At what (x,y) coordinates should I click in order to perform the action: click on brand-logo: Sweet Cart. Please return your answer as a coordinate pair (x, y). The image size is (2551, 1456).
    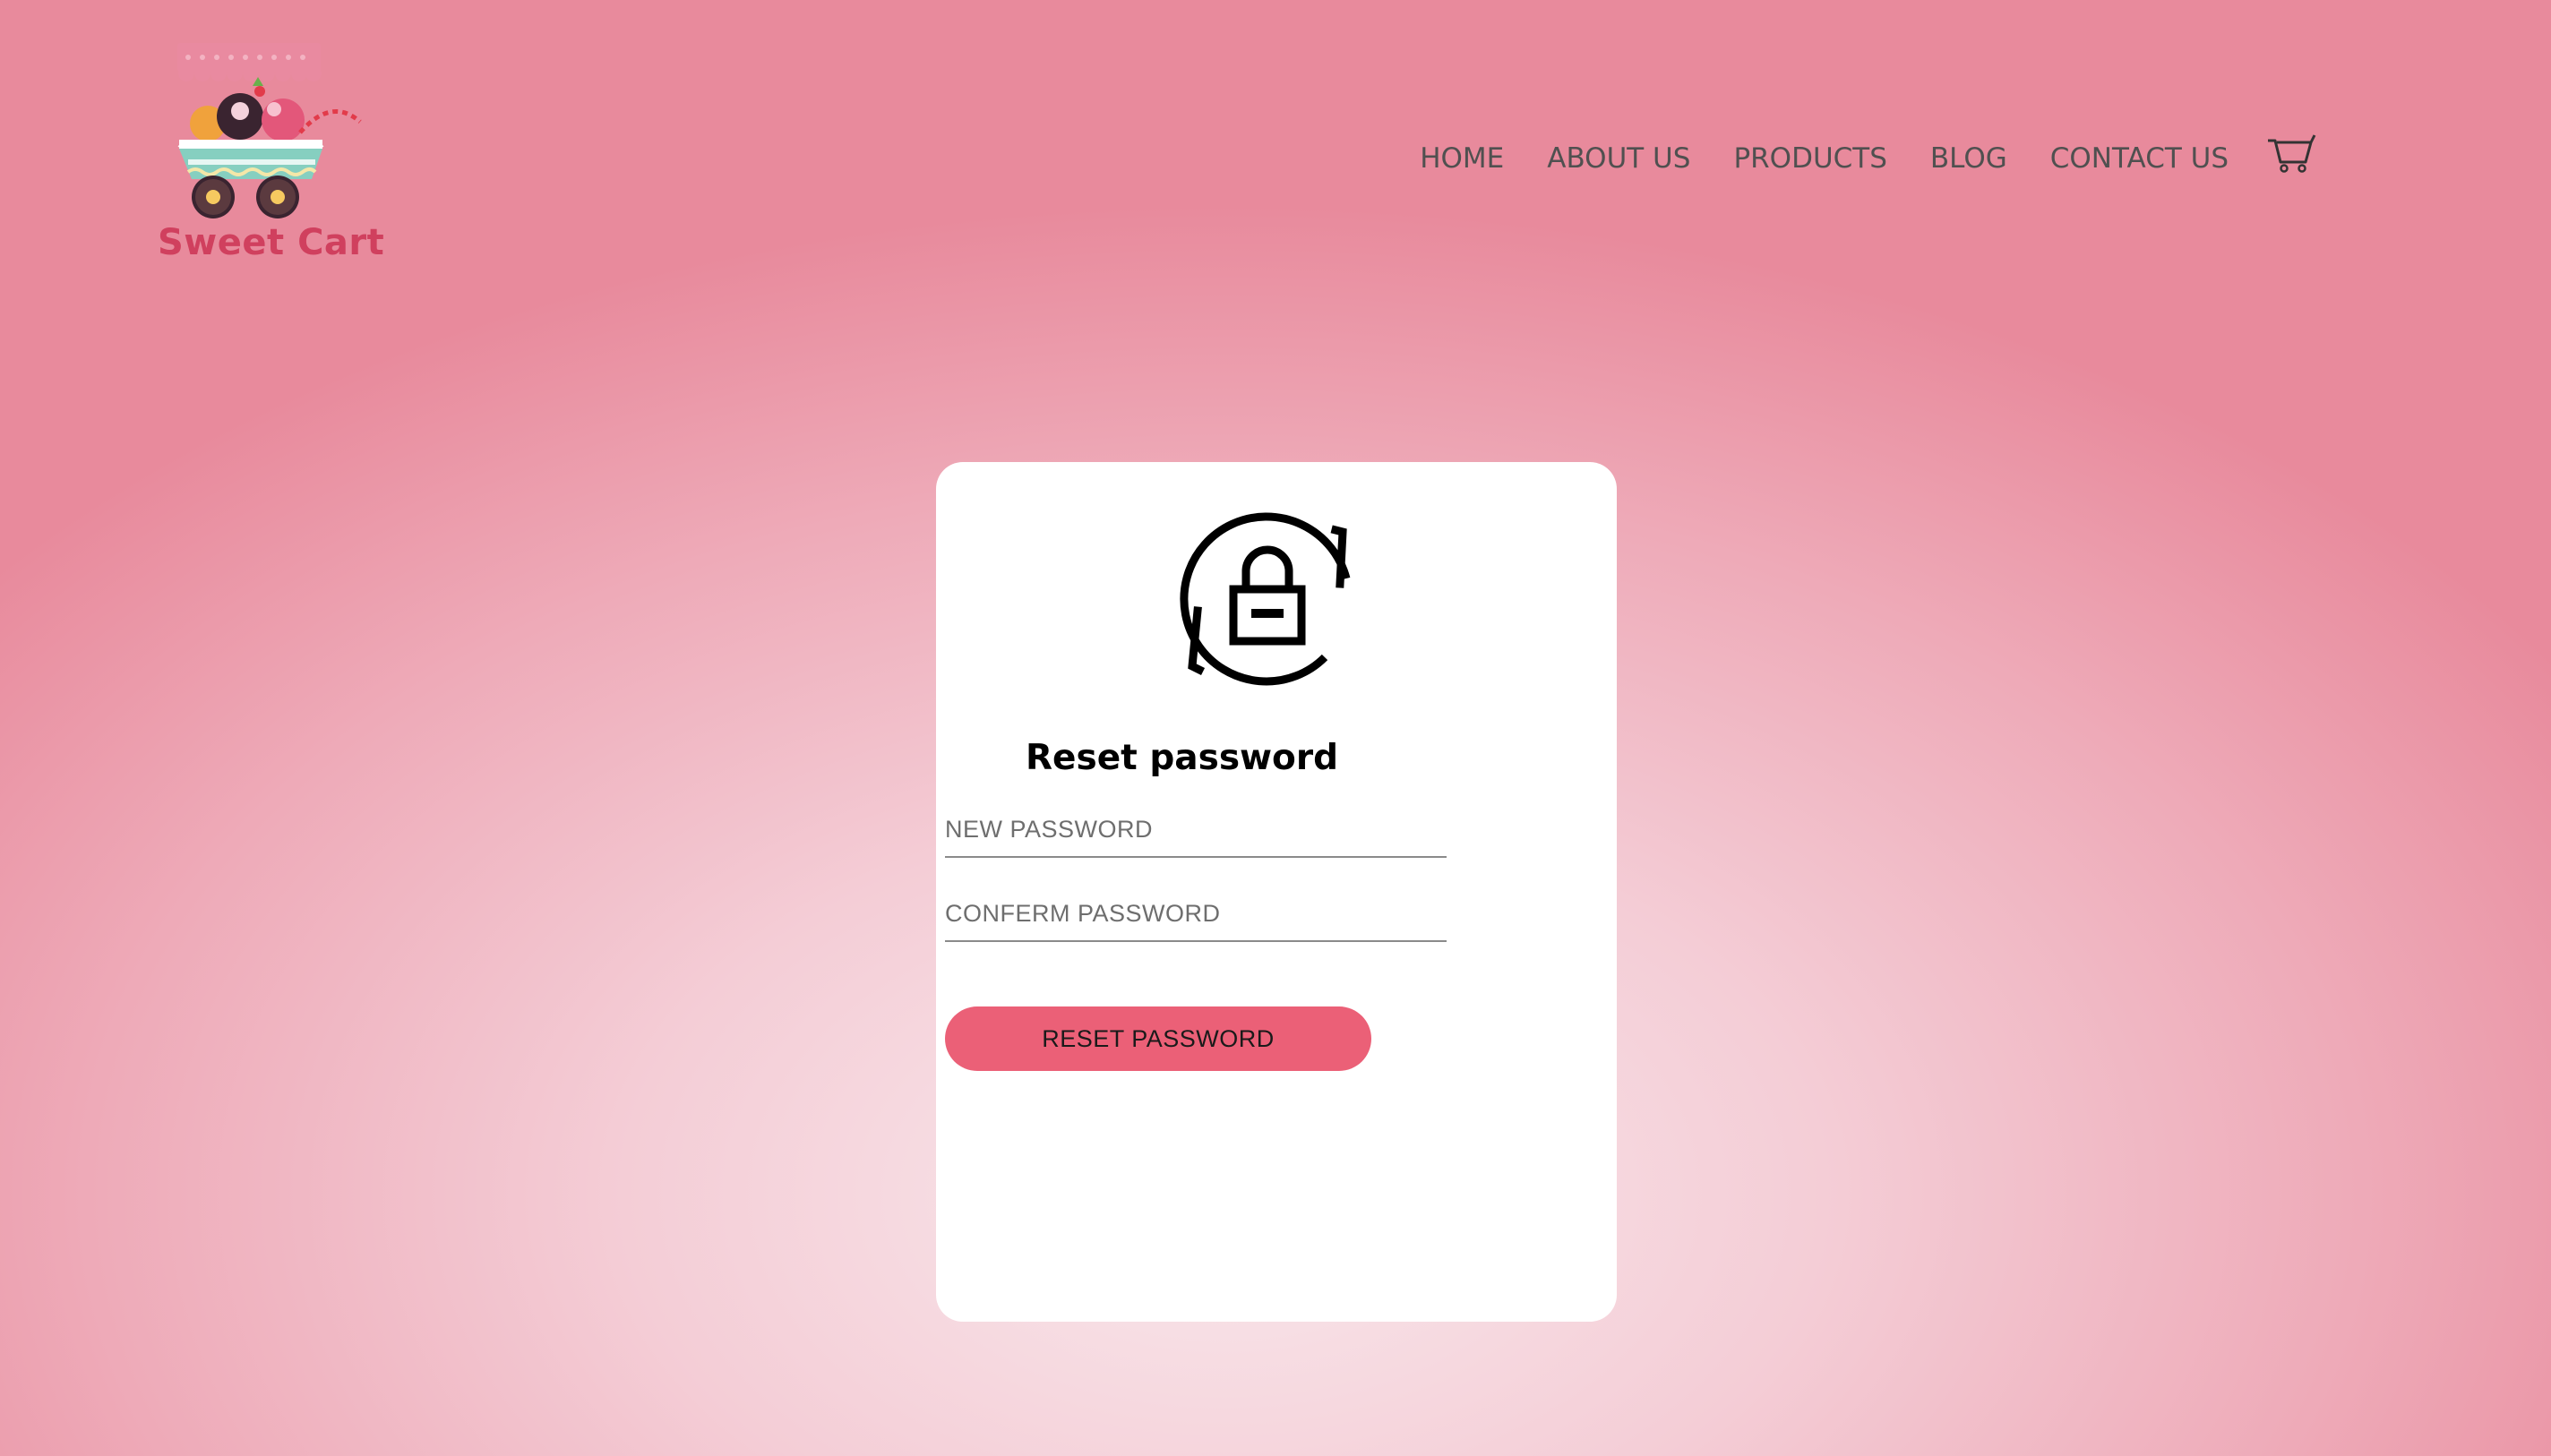
    Looking at the image, I should click on (268, 155).